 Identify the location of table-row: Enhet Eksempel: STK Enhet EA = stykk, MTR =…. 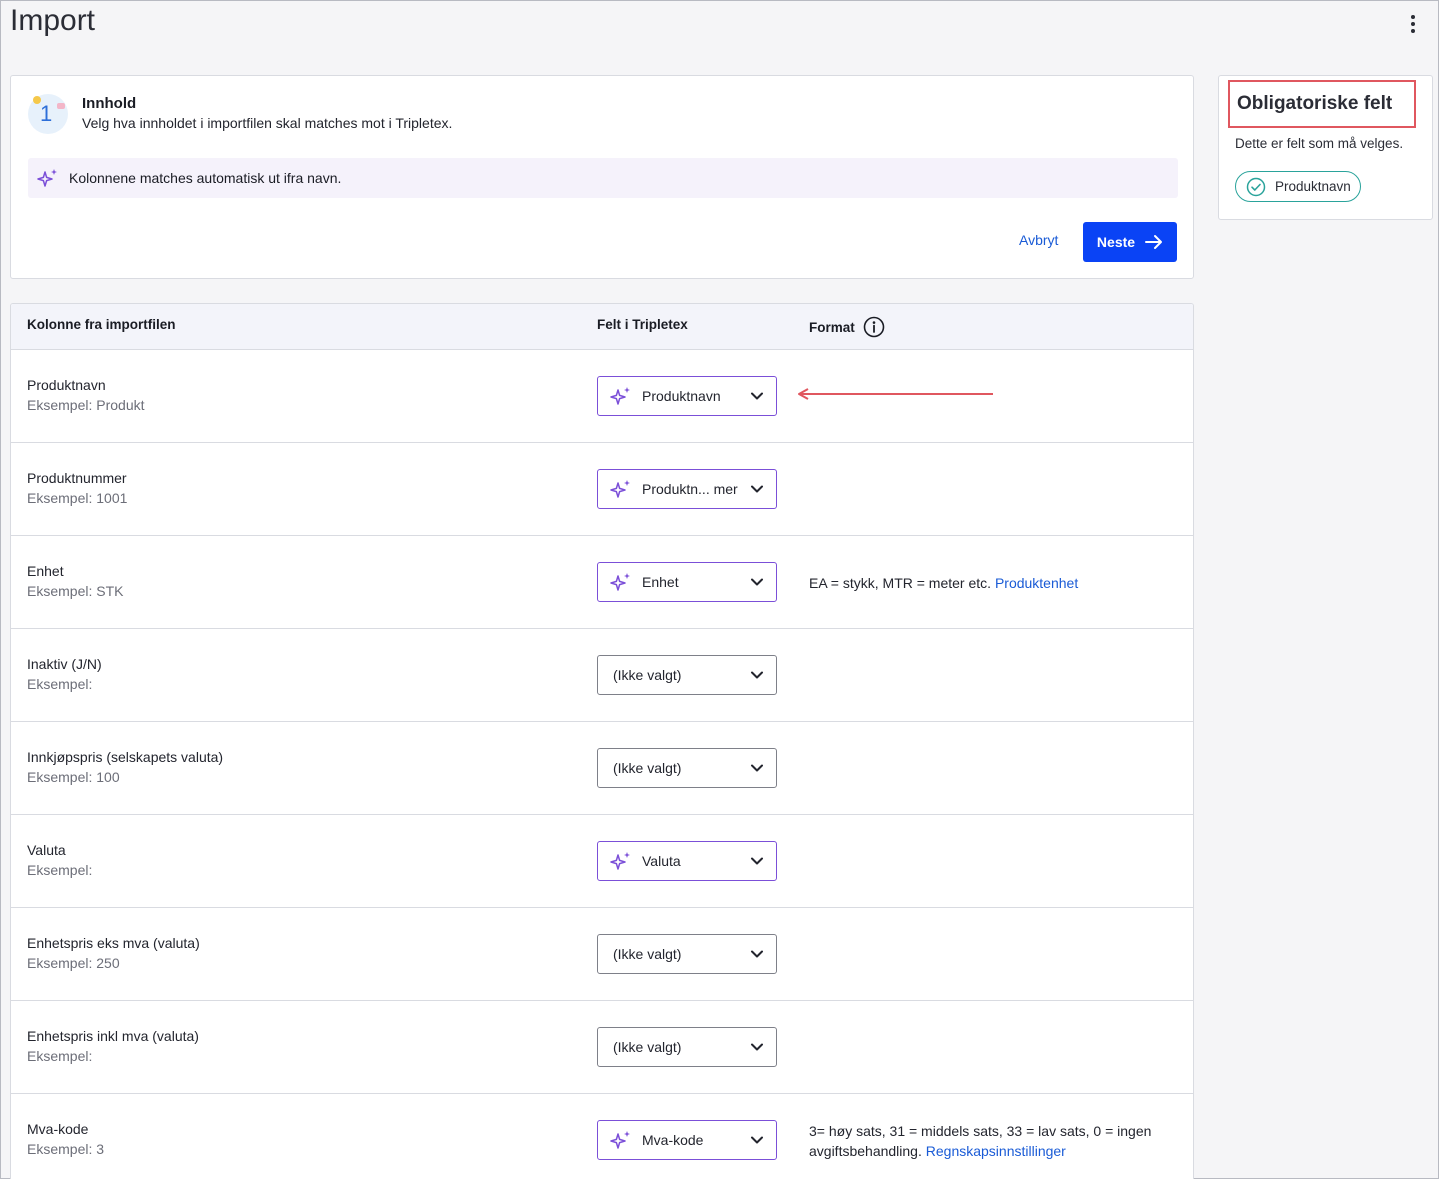
(602, 582).